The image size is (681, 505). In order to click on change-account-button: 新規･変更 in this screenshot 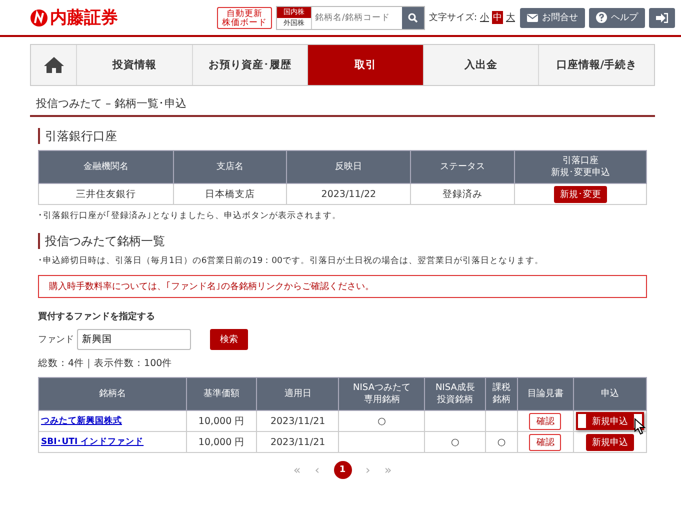, I will do `click(580, 194)`.